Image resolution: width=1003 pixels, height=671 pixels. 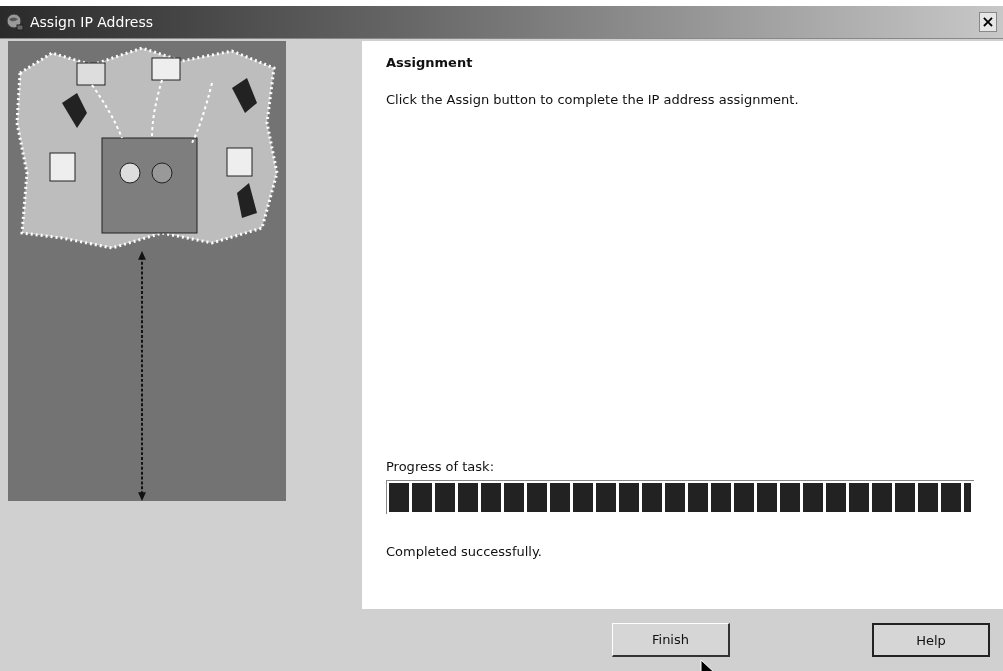 I want to click on help-button: Help, so click(x=931, y=640).